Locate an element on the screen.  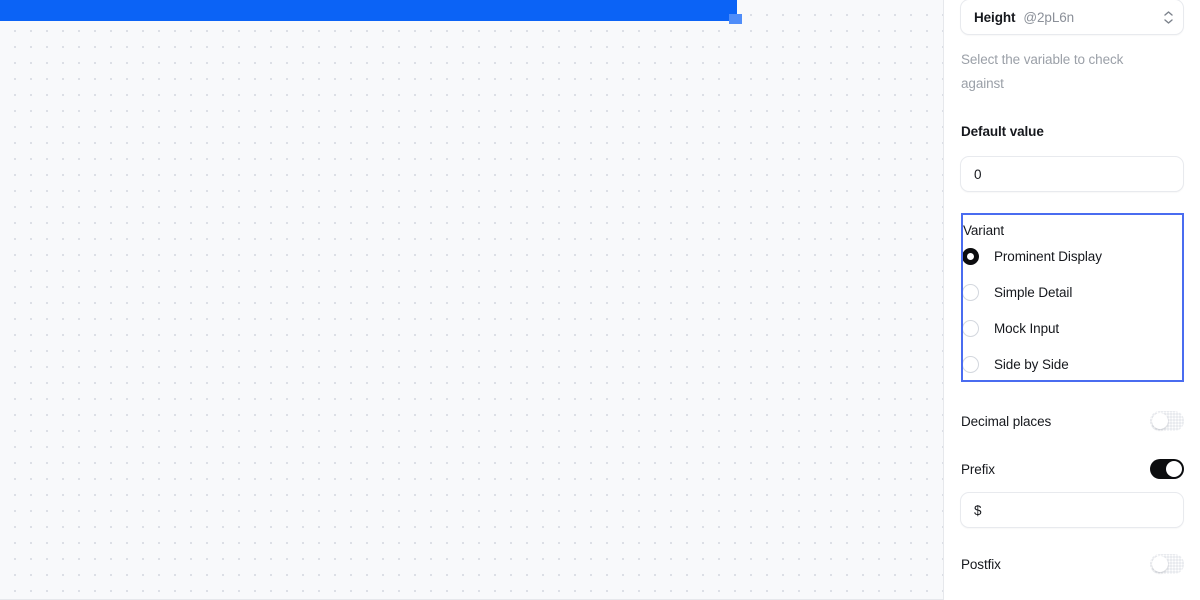
prefix-value-input: $ is located at coordinates (1072, 510).